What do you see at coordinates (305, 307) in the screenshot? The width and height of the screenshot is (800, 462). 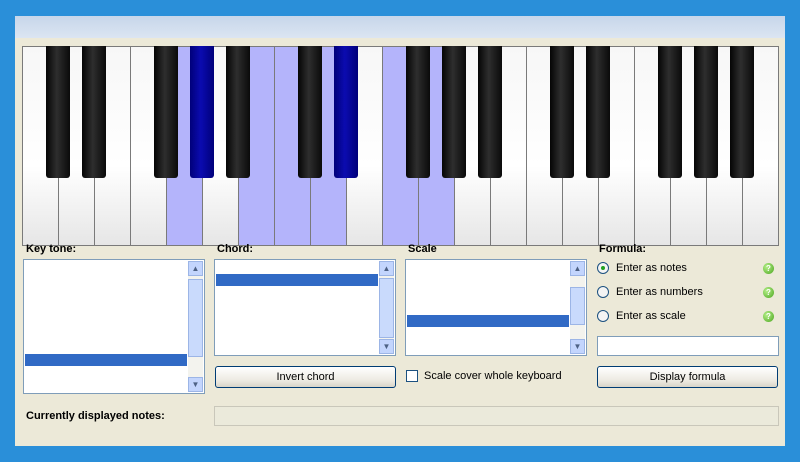 I see `chord-listbox: ▲ ▼` at bounding box center [305, 307].